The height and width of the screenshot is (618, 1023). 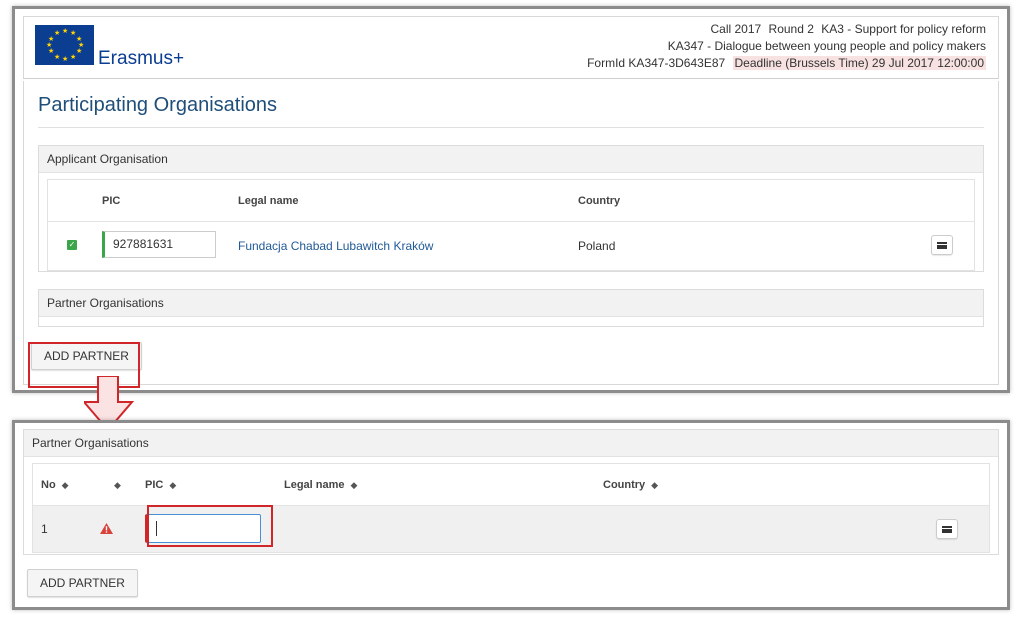 What do you see at coordinates (141, 58) in the screenshot?
I see `brand-name: Erasmus+` at bounding box center [141, 58].